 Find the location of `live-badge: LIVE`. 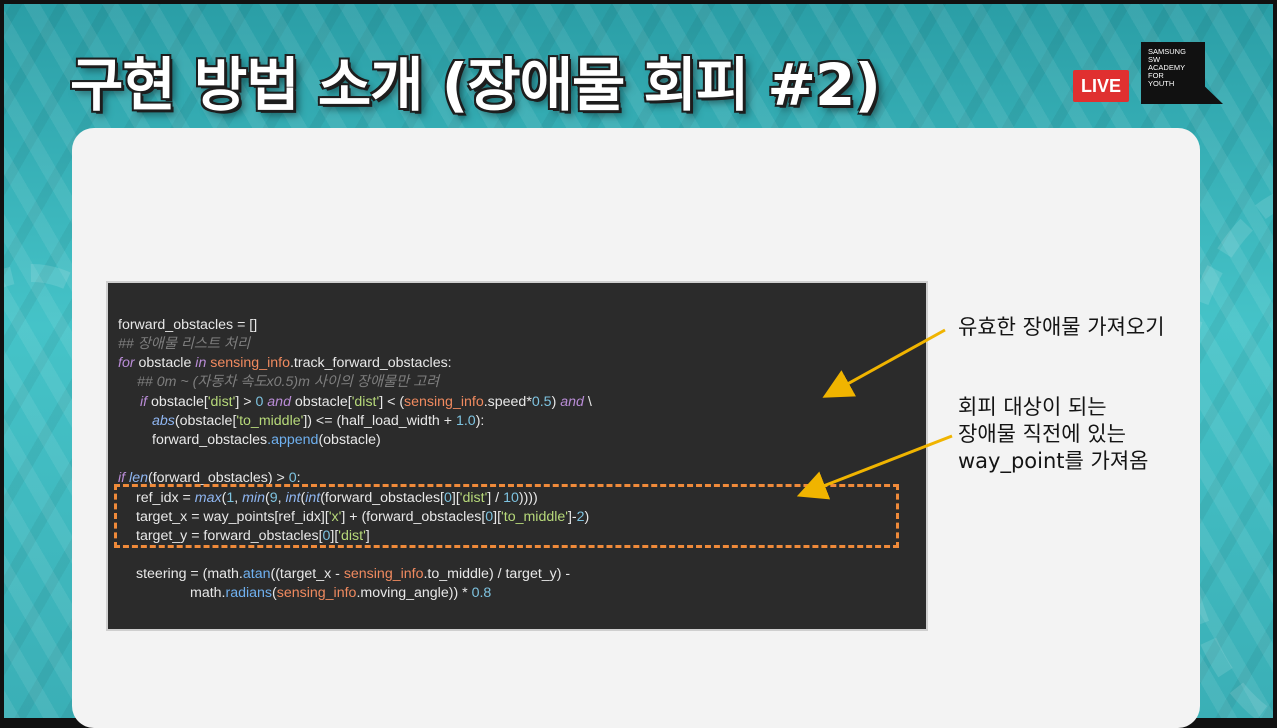

live-badge: LIVE is located at coordinates (1101, 86).